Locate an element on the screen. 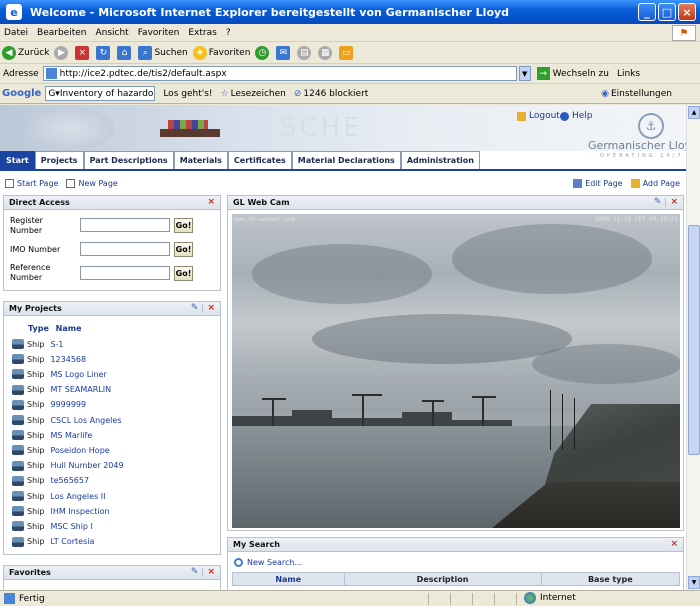  page-scrollbar: ▲ ▼ is located at coordinates (693, 347).